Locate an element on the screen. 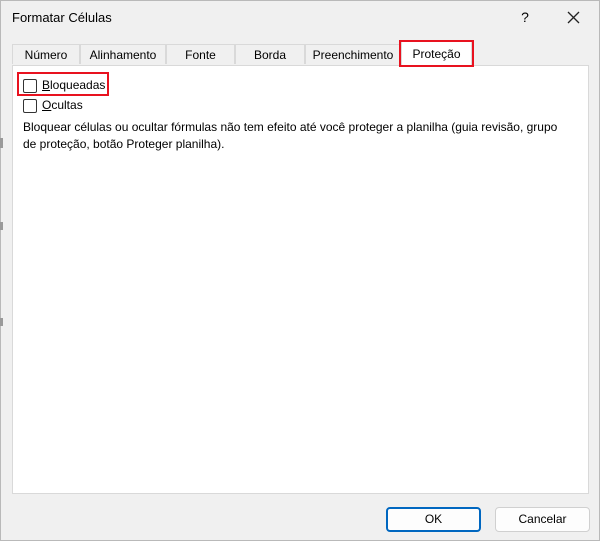  close-button is located at coordinates (573, 17).